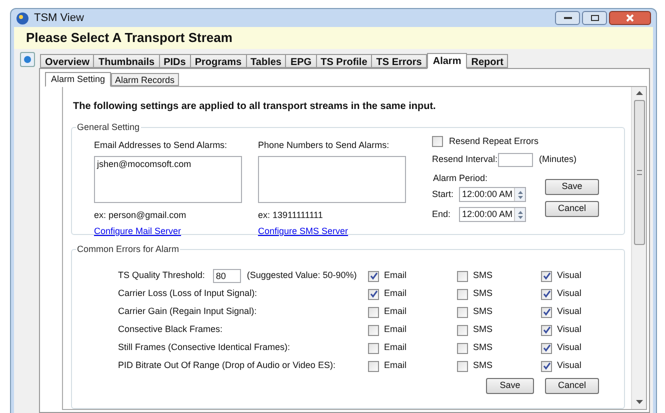  I want to click on notice-text: The following settings are applied to all transport streams in the same input., so click(255, 107).